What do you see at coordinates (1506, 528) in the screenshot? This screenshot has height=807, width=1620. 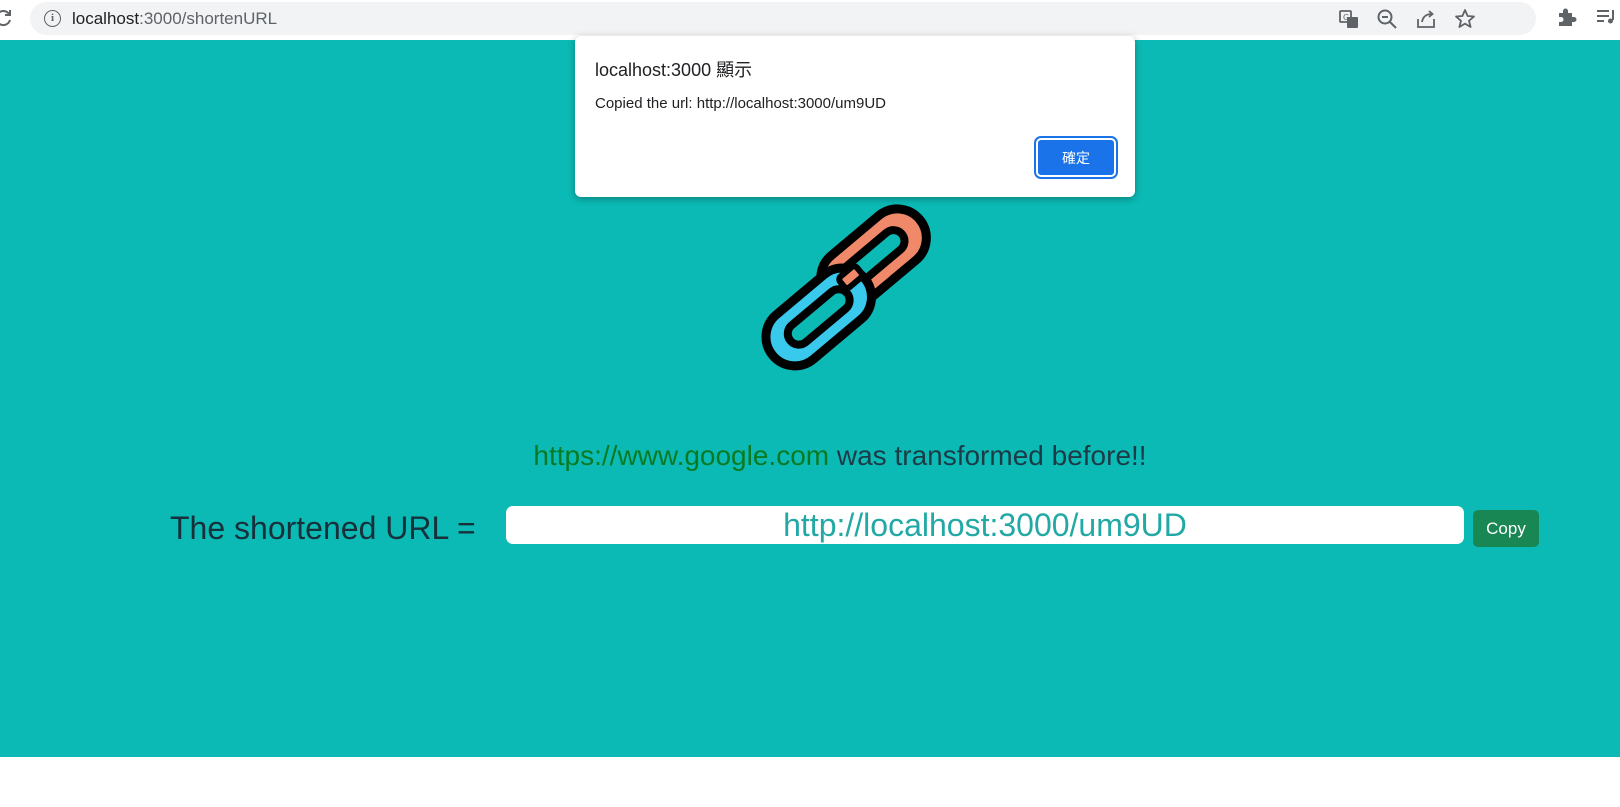 I see `copy-button: Copy` at bounding box center [1506, 528].